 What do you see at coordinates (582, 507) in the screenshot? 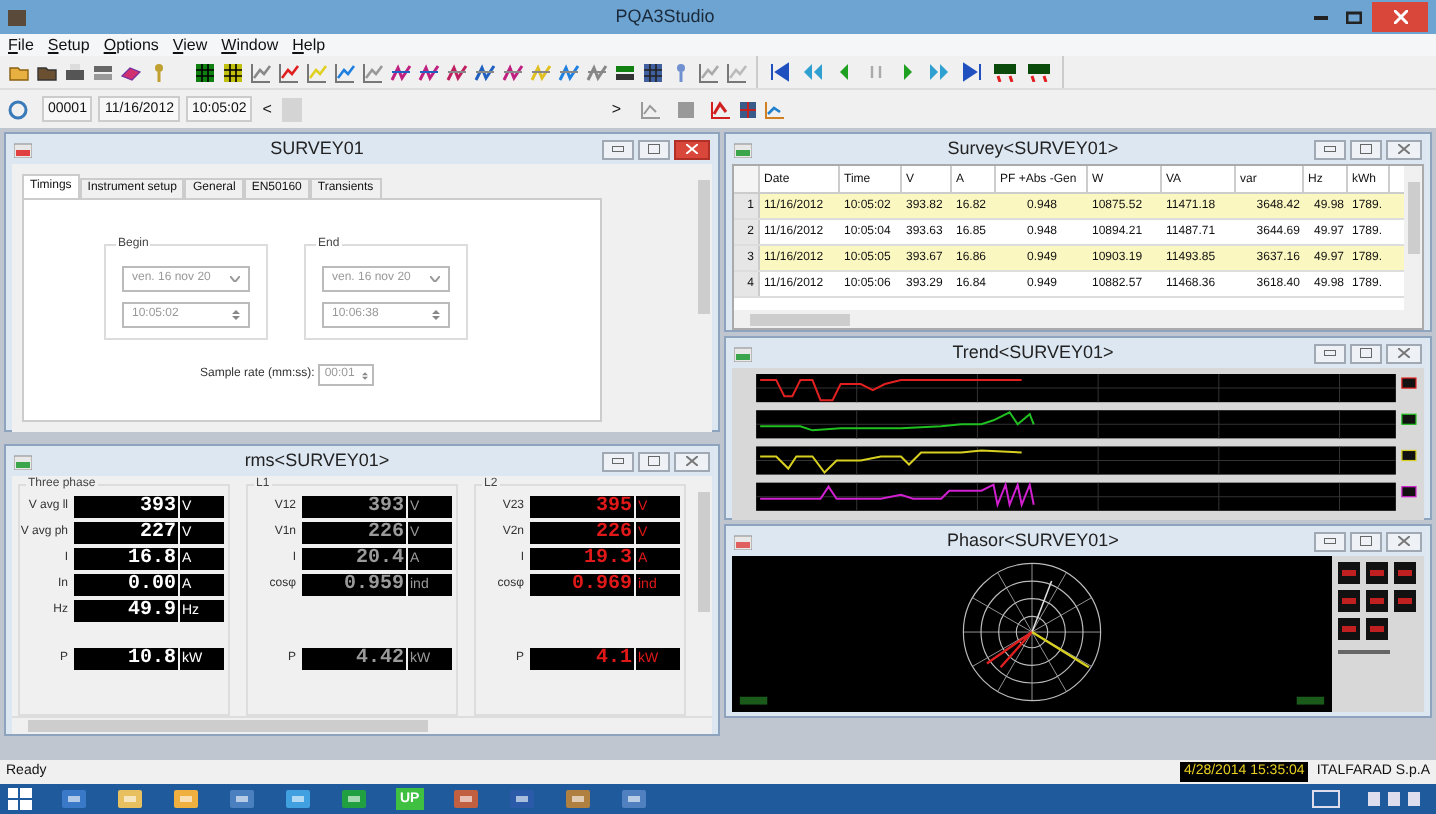
I see `meter-value: 395` at bounding box center [582, 507].